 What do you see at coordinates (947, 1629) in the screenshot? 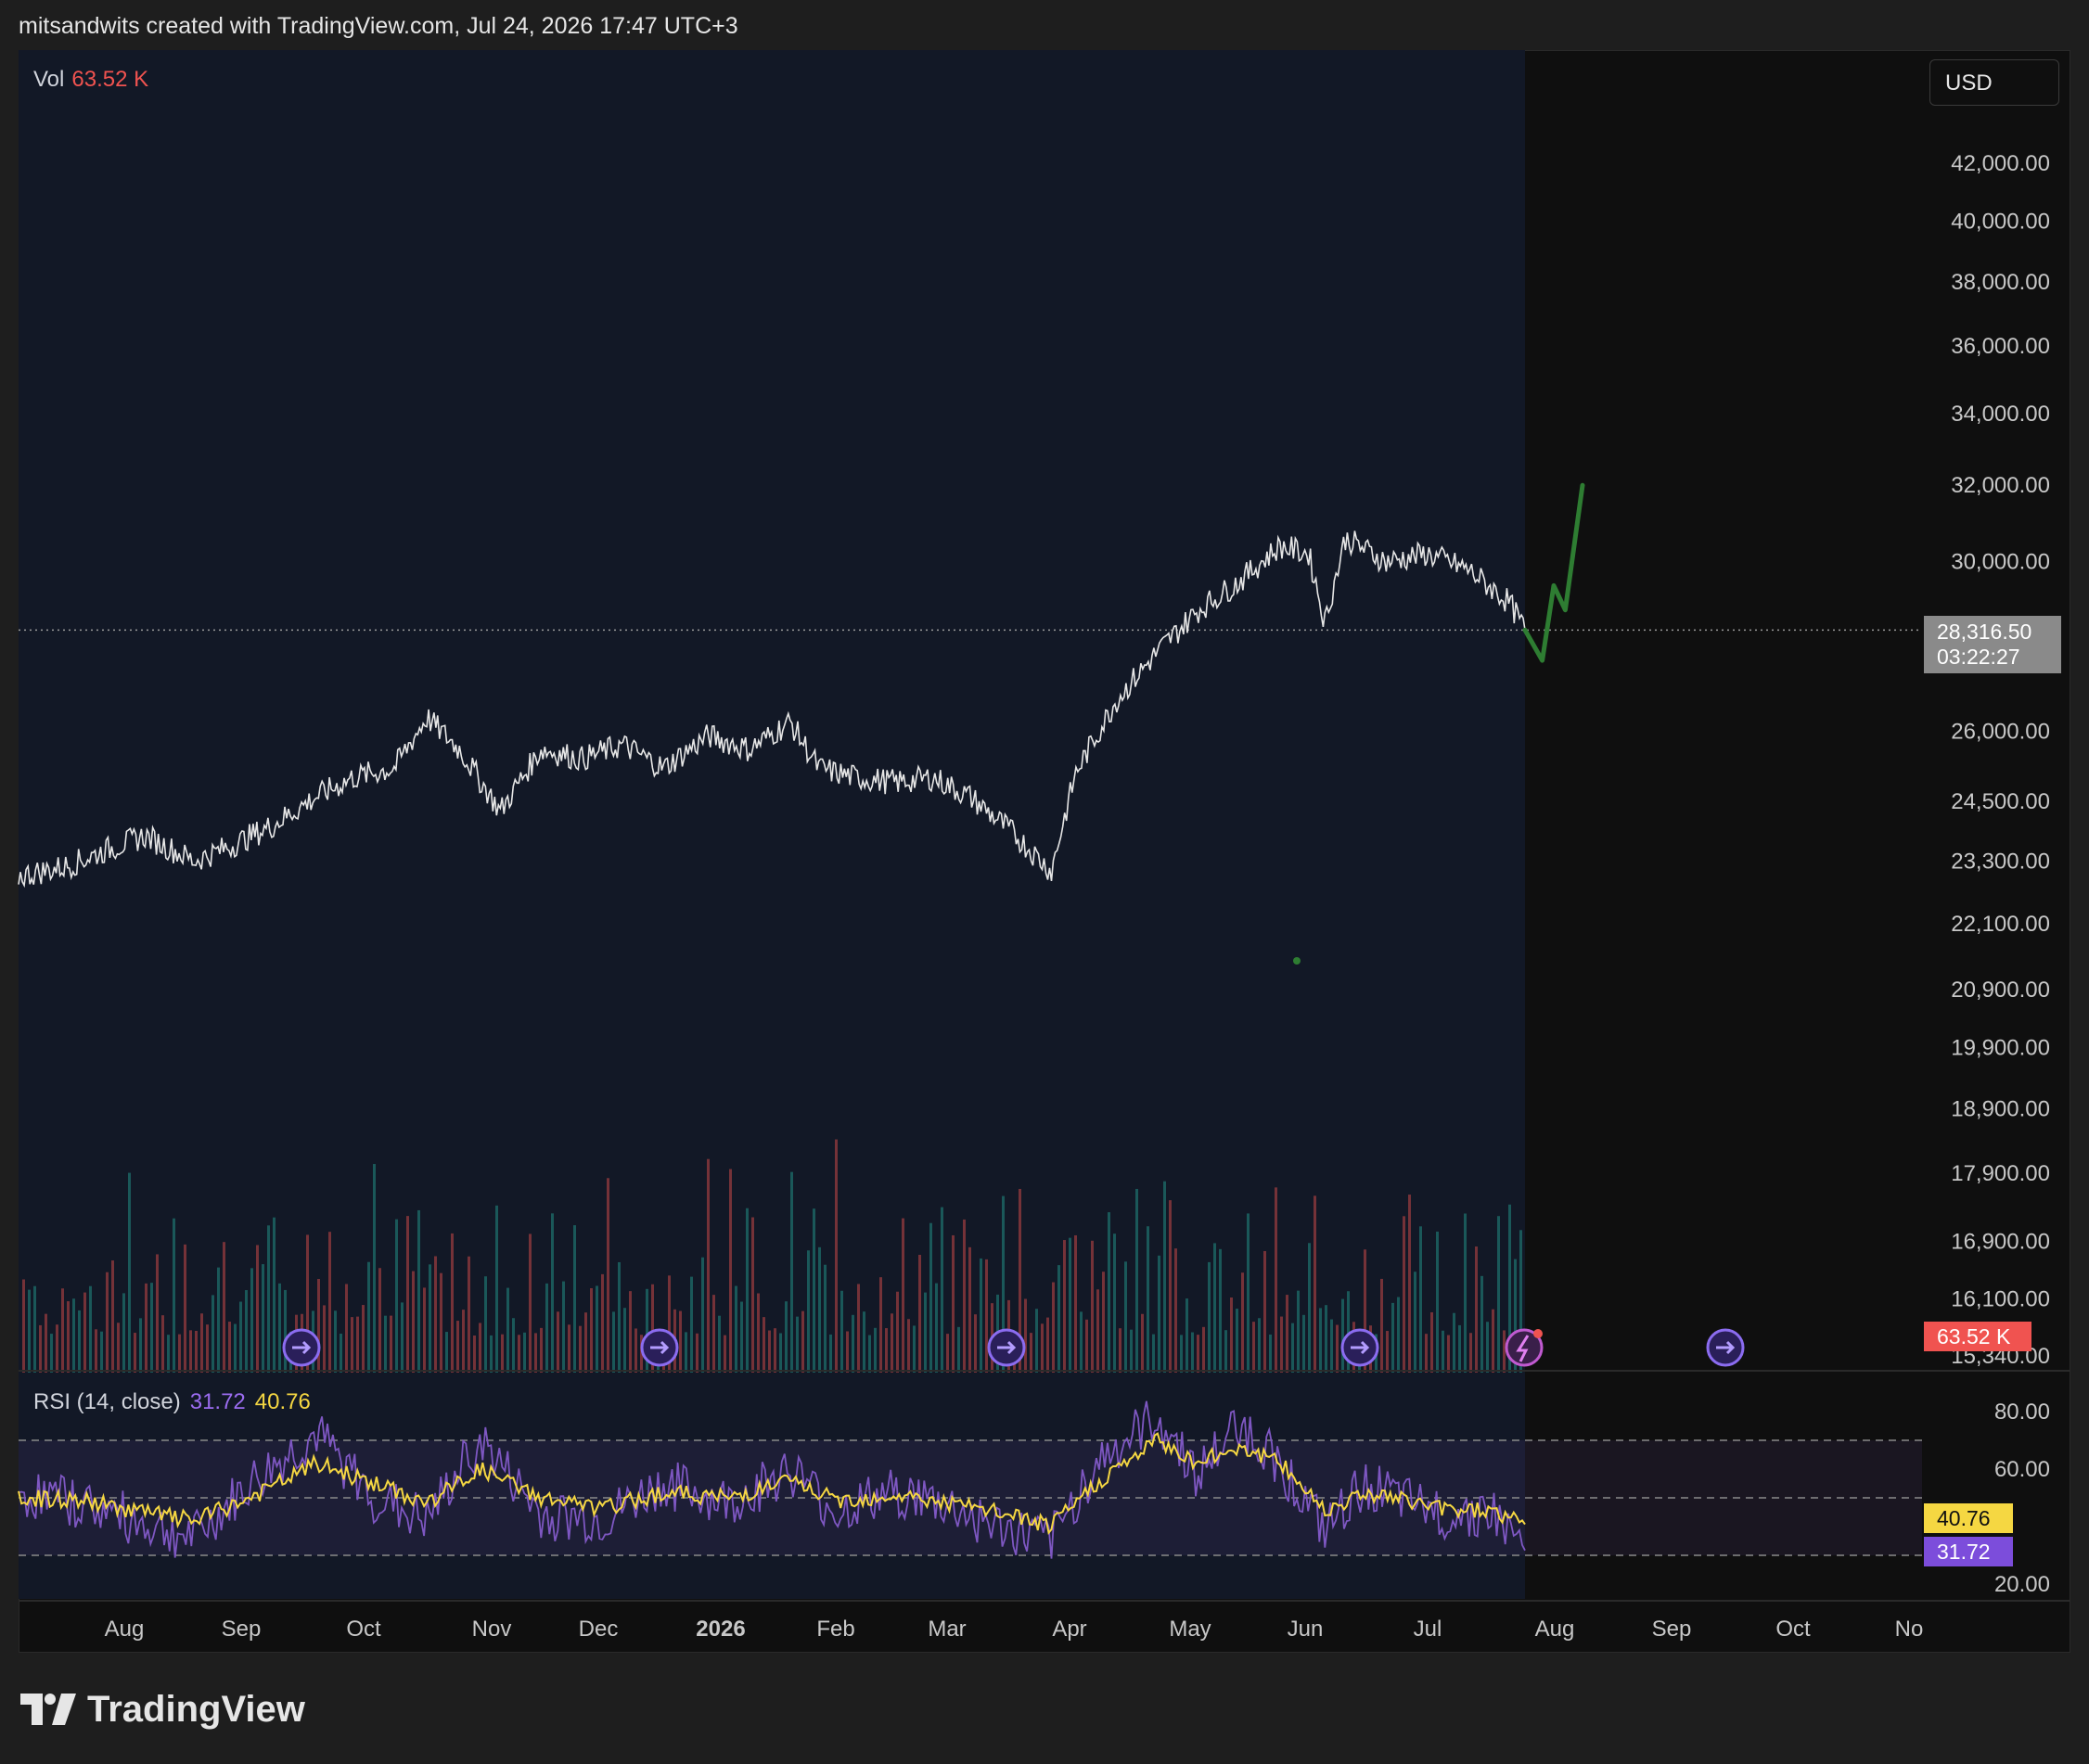
I see `time-tick-label: Mar` at bounding box center [947, 1629].